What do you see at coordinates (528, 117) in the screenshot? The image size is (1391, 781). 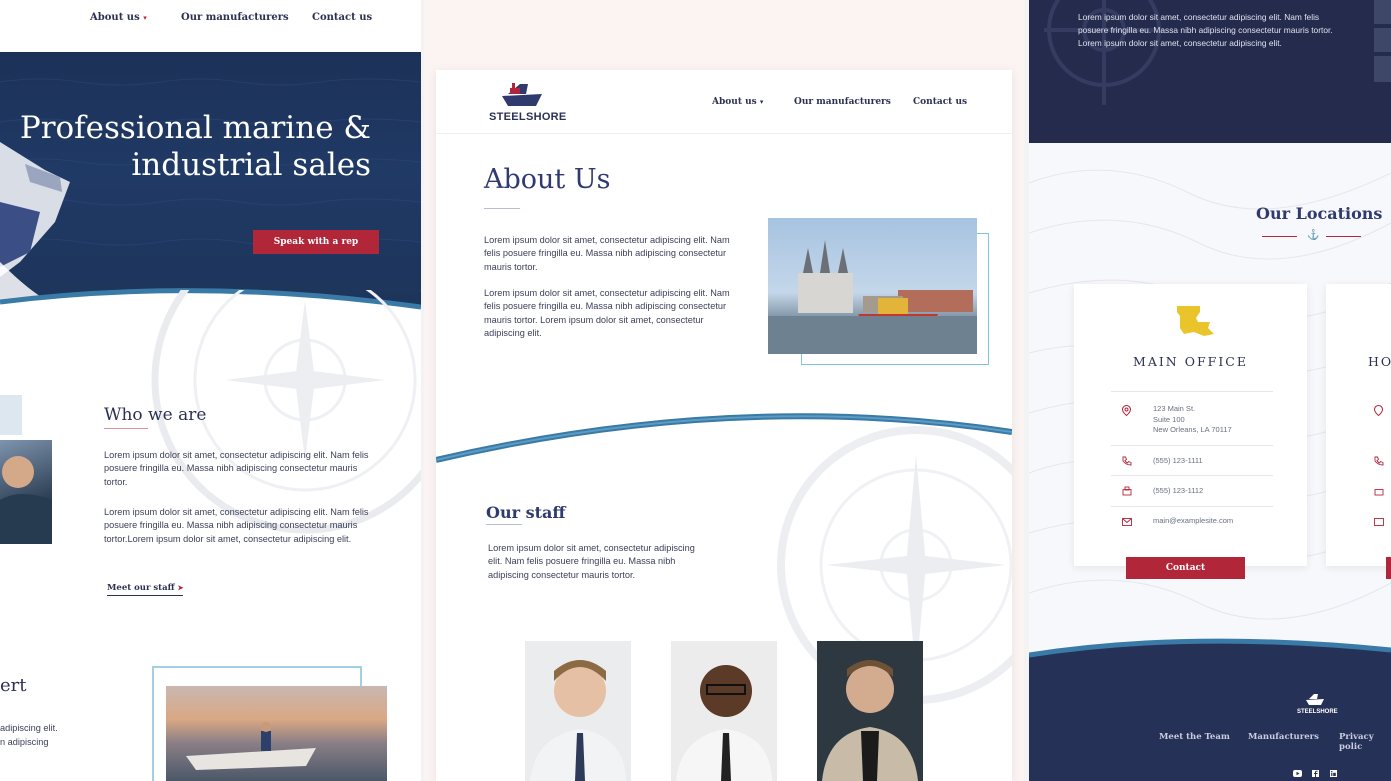 I see `steelshore-logo-text: STEELSHORE` at bounding box center [528, 117].